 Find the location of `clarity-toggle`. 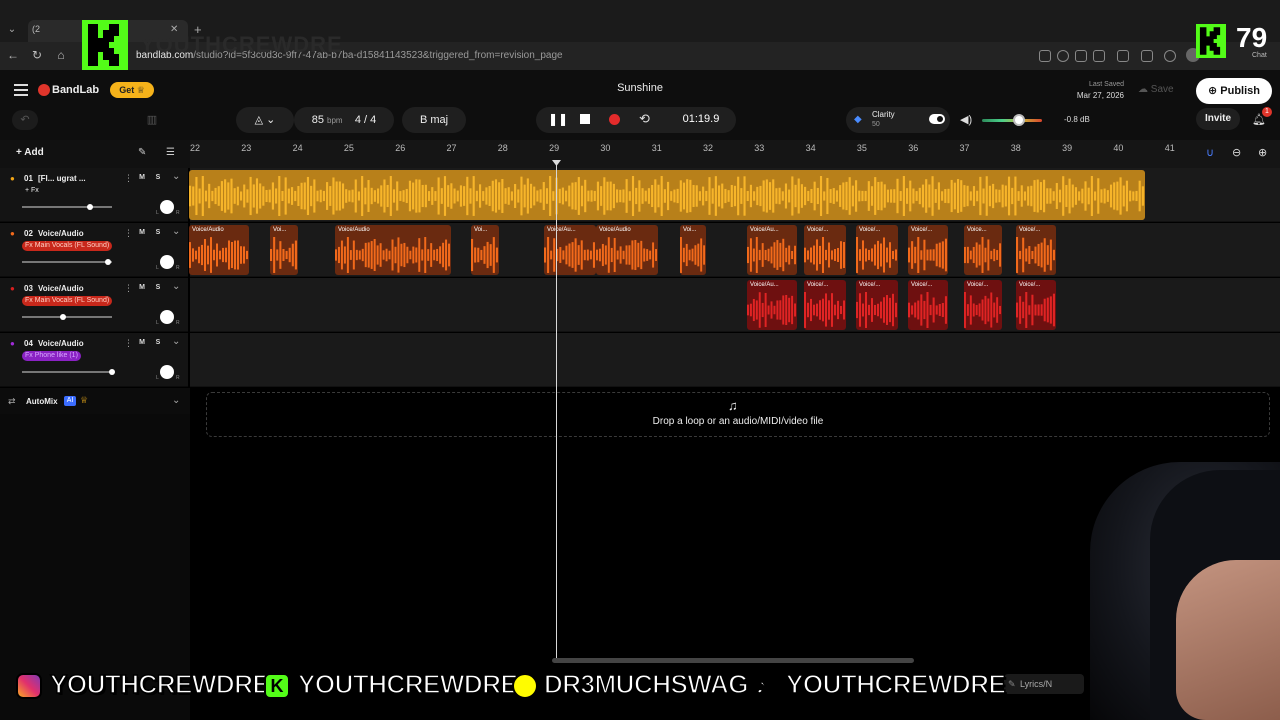

clarity-toggle is located at coordinates (937, 119).